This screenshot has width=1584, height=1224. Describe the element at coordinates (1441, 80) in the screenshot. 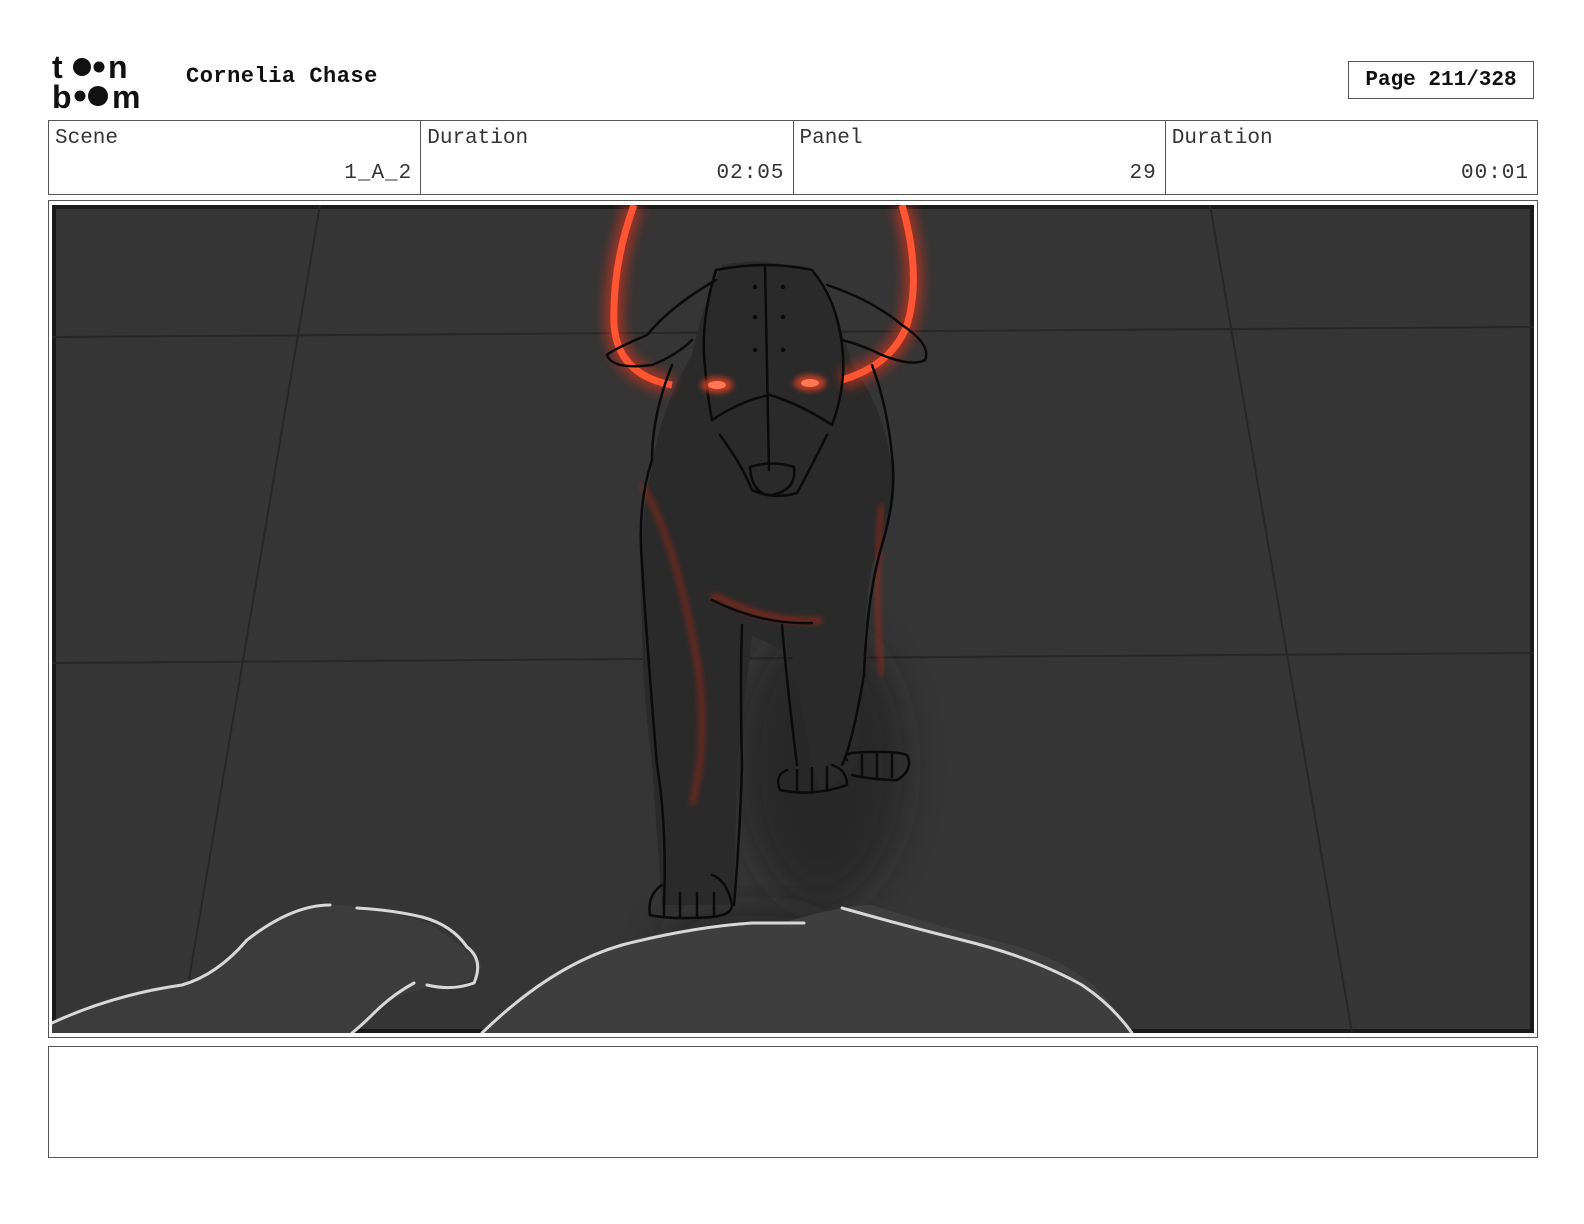

I see `page-indicator: Page 211/328` at that location.